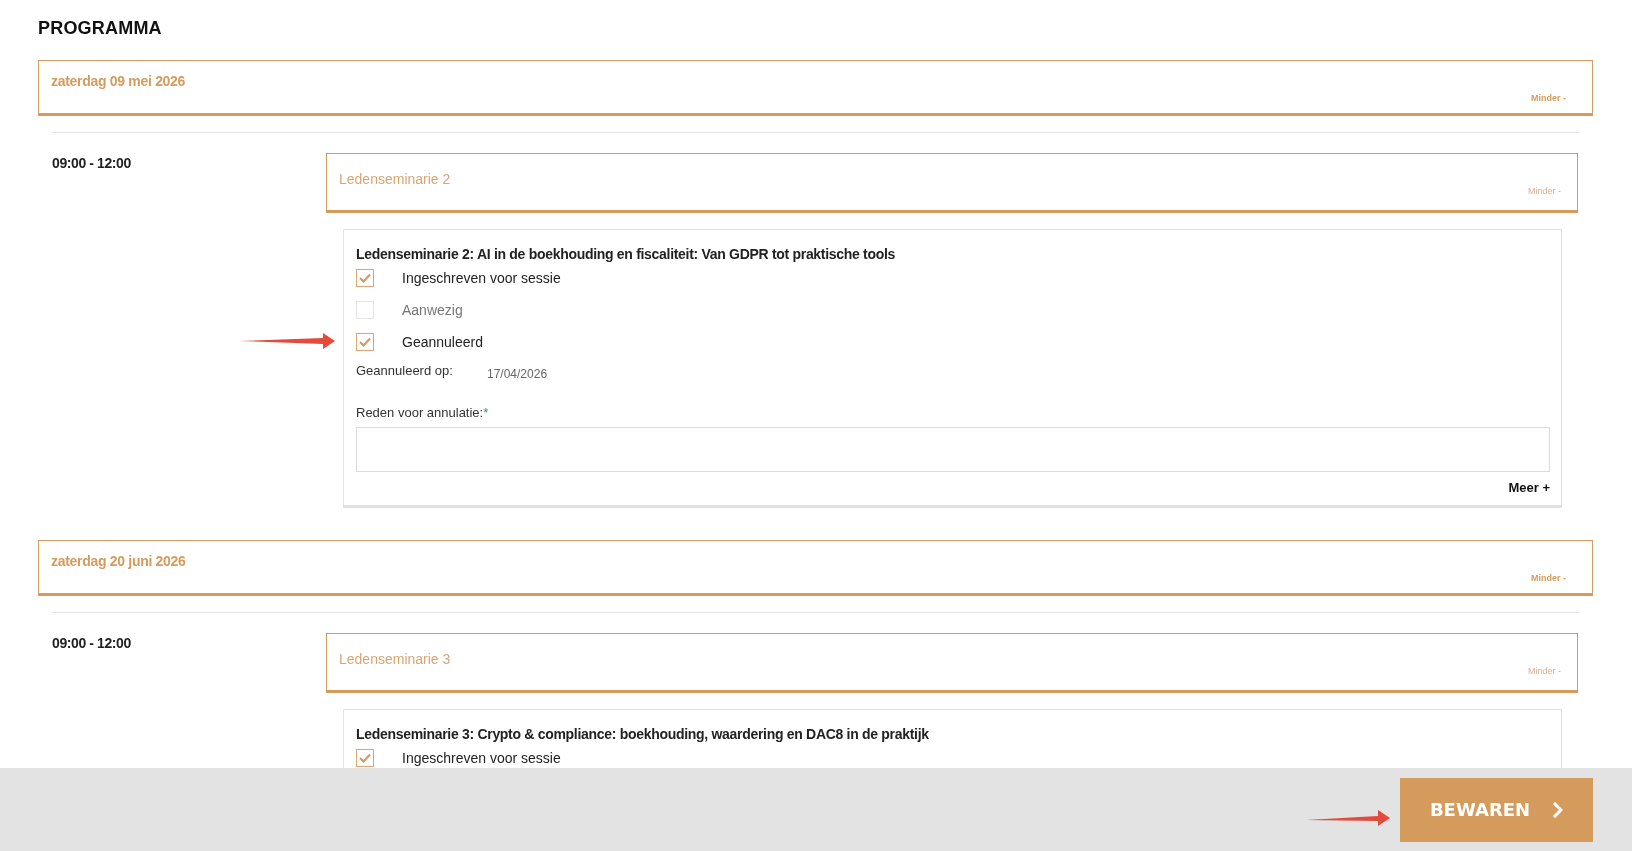 This screenshot has width=1632, height=851. What do you see at coordinates (1496, 809) in the screenshot?
I see `save-button: BEWAREN` at bounding box center [1496, 809].